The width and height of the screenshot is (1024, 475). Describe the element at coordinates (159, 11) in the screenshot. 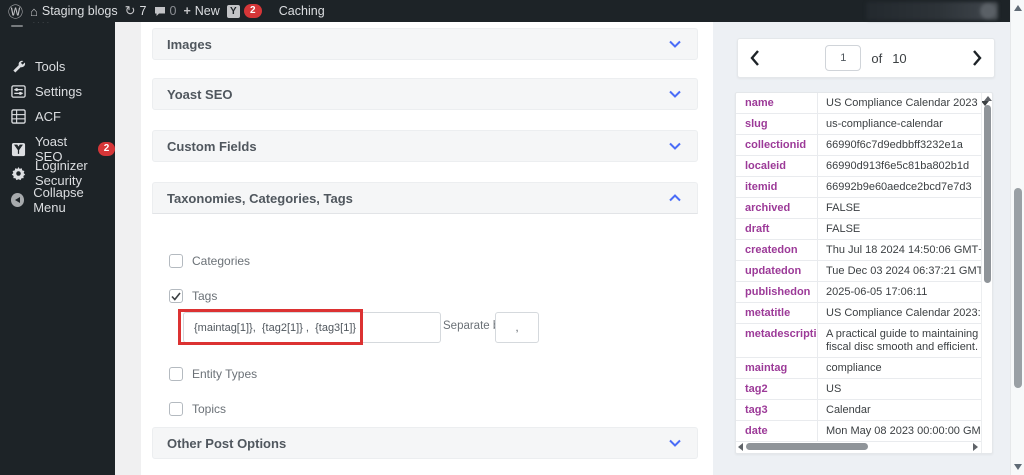

I see `comment-bubble-icon` at that location.